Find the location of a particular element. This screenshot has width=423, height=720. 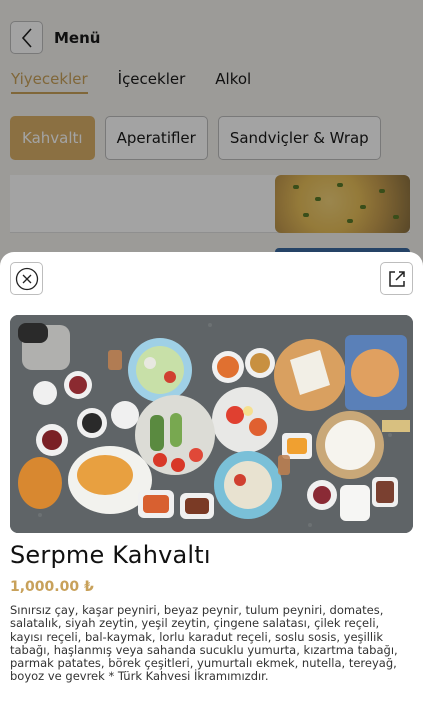

share-icon is located at coordinates (396, 278).